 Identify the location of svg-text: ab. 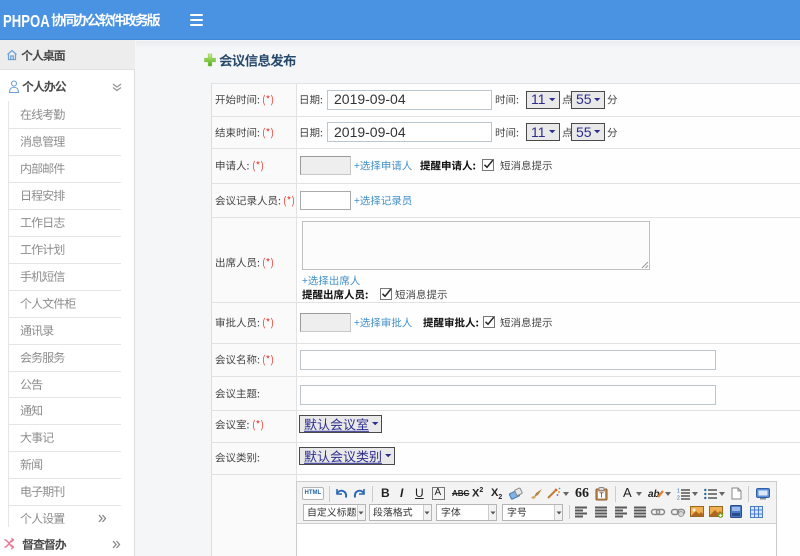
(654, 494).